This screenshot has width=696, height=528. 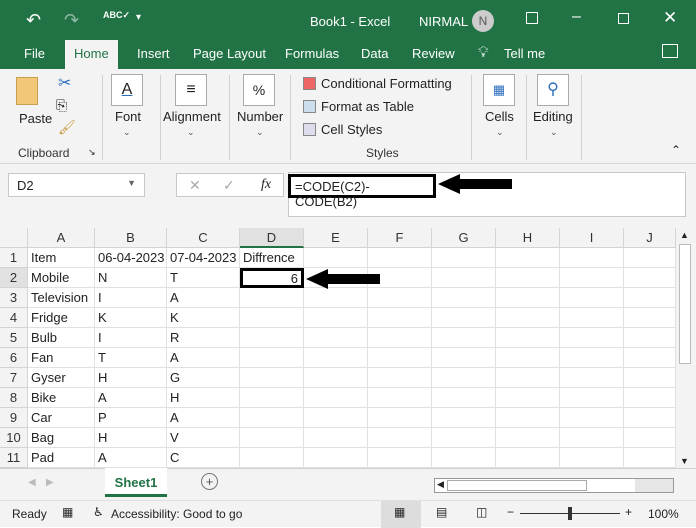 I want to click on font-icon: A, so click(x=127, y=90).